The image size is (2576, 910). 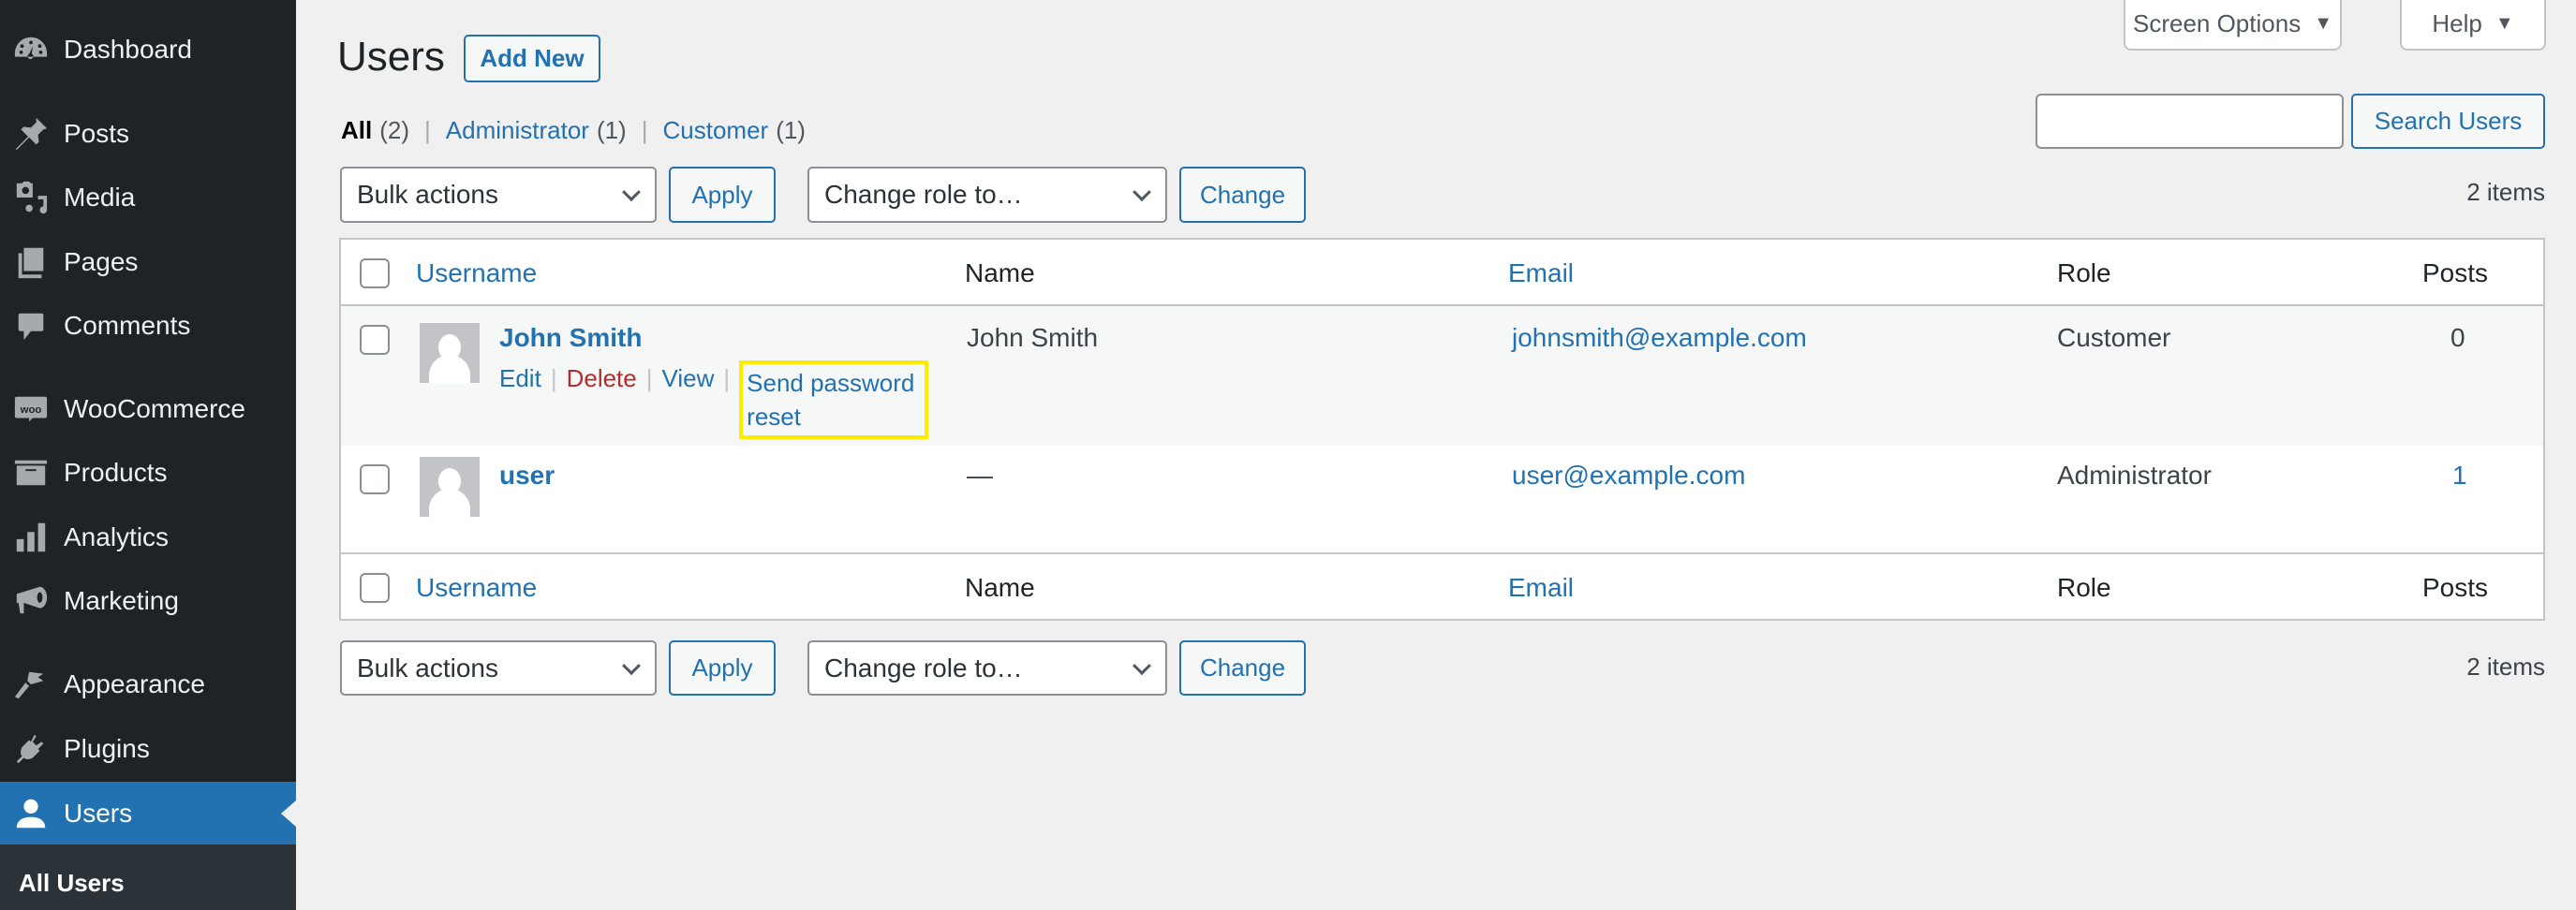 I want to click on name-cell: —, so click(x=980, y=475).